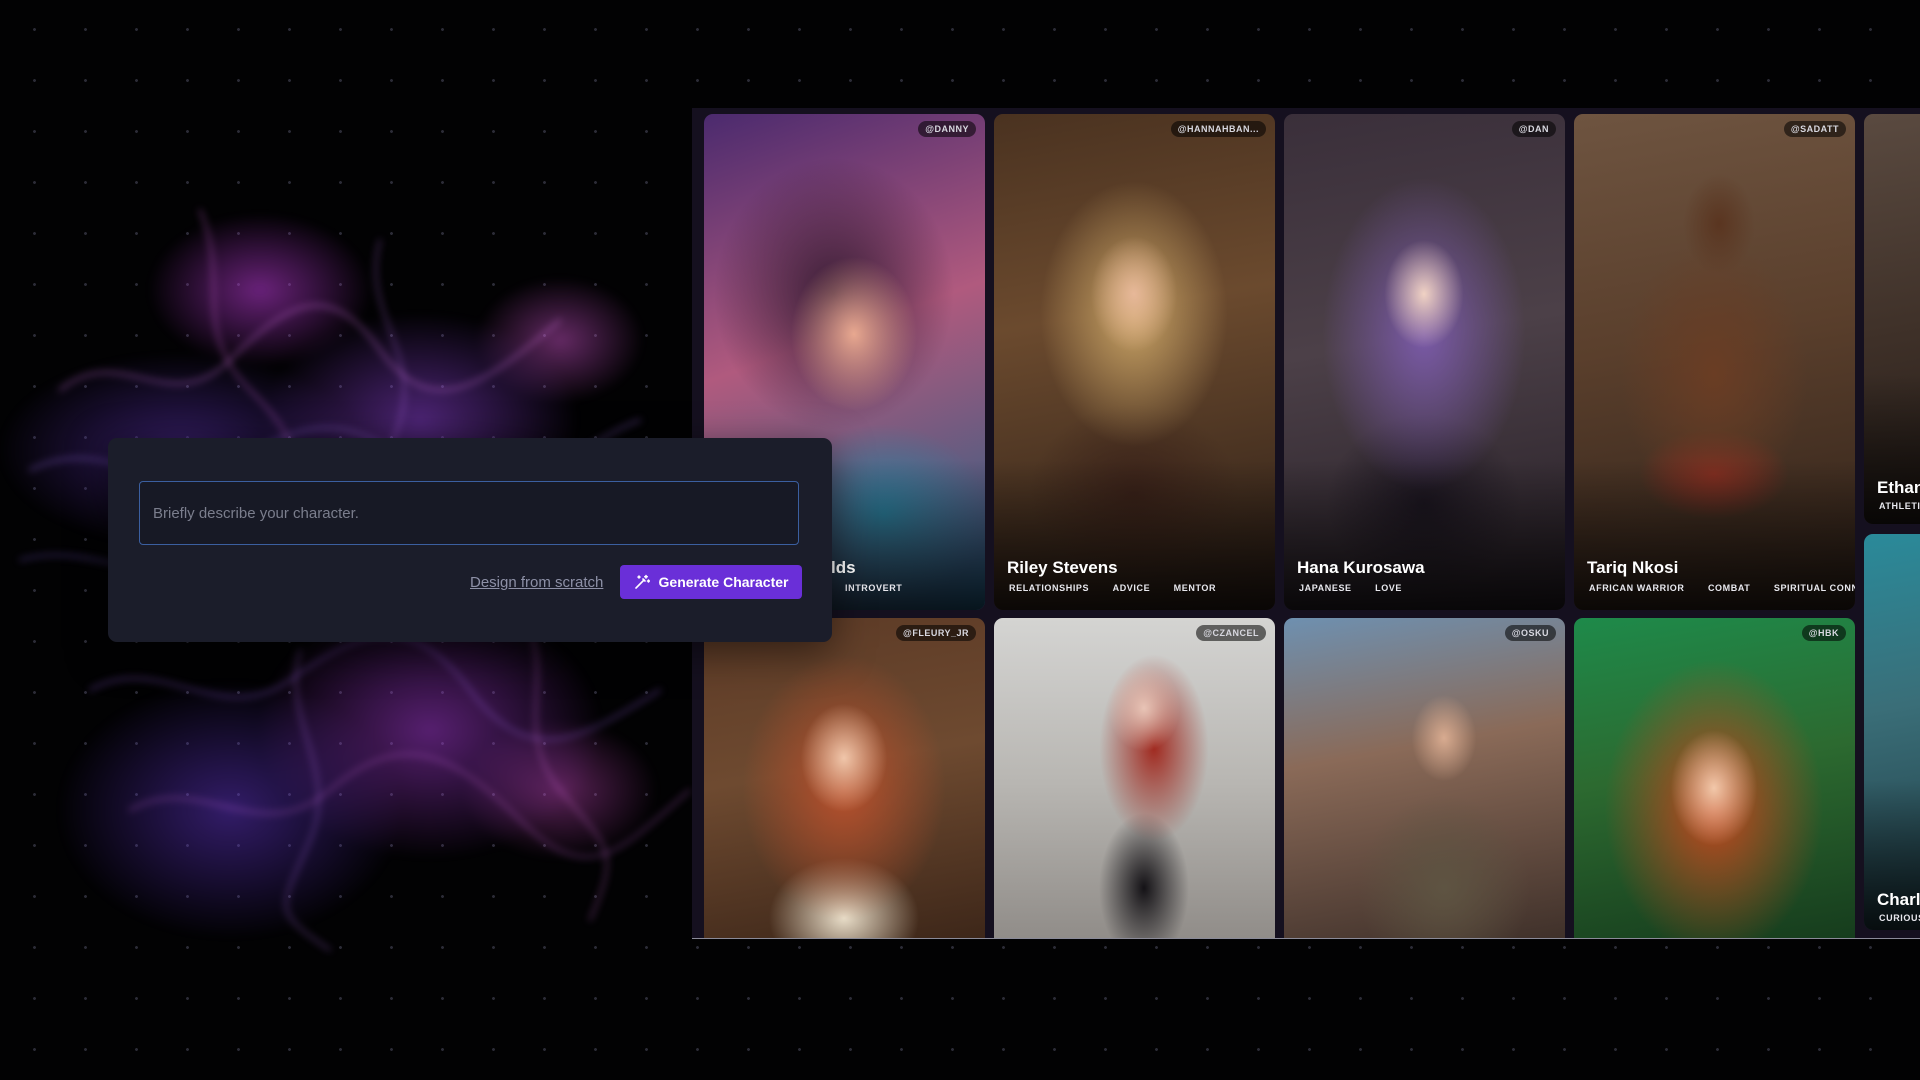  What do you see at coordinates (874, 588) in the screenshot?
I see `character-tag: INTROVERT` at bounding box center [874, 588].